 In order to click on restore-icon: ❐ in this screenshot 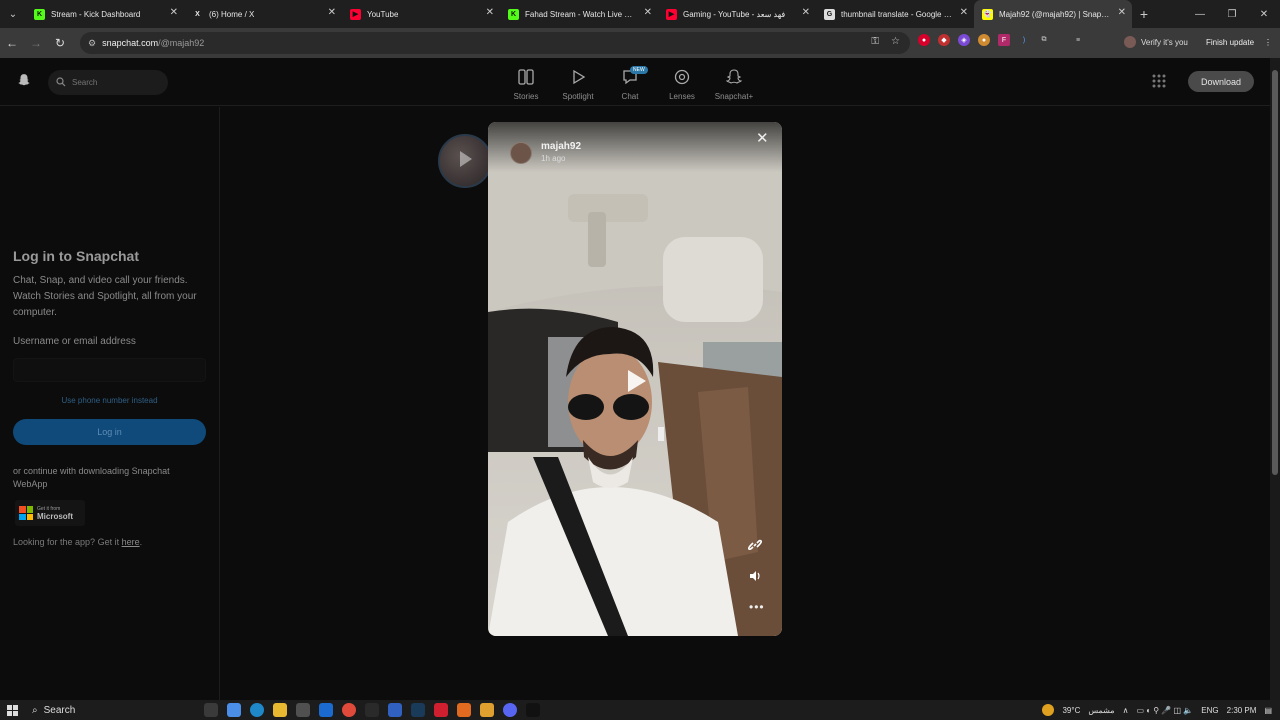, I will do `click(1232, 14)`.